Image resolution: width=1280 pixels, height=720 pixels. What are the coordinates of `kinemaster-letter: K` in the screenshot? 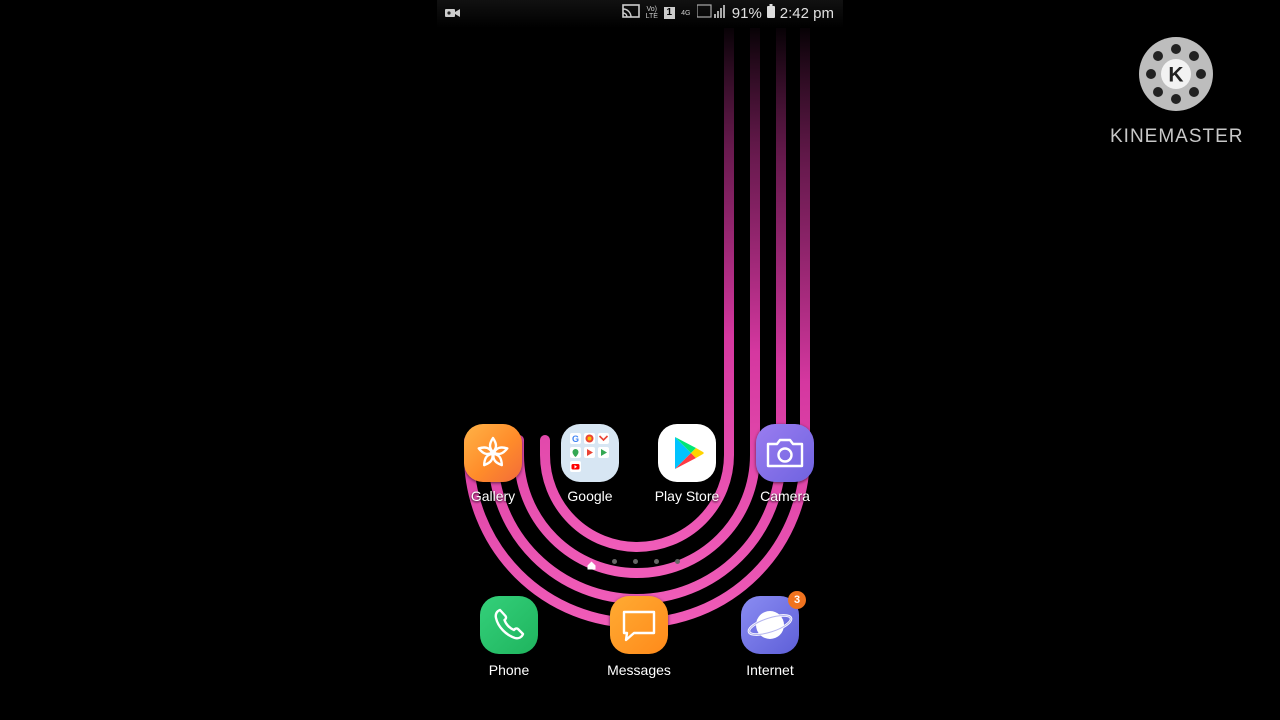 It's located at (1175, 75).